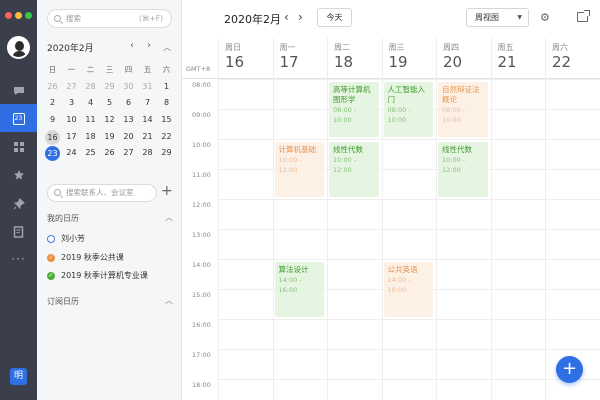  Describe the element at coordinates (409, 379) in the screenshot. I see `hour-line` at that location.